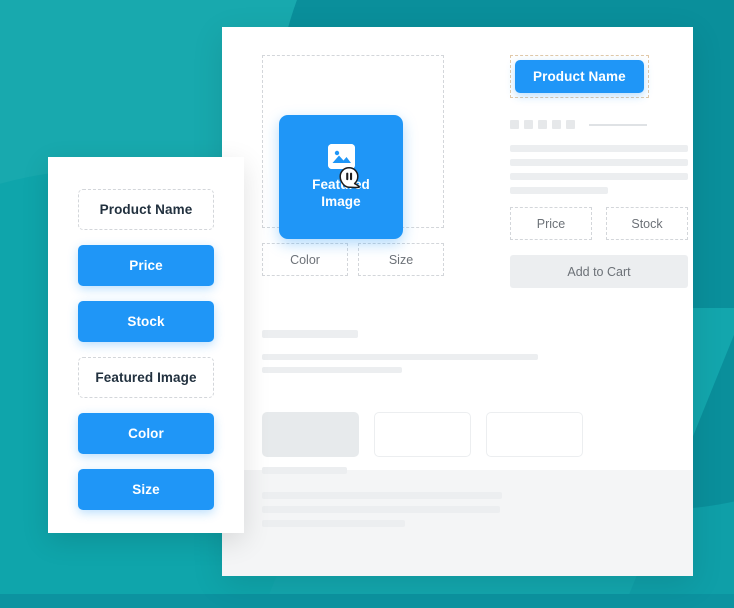 This screenshot has width=734, height=608. What do you see at coordinates (353, 259) in the screenshot?
I see `attribute-chip-row: Color Size` at bounding box center [353, 259].